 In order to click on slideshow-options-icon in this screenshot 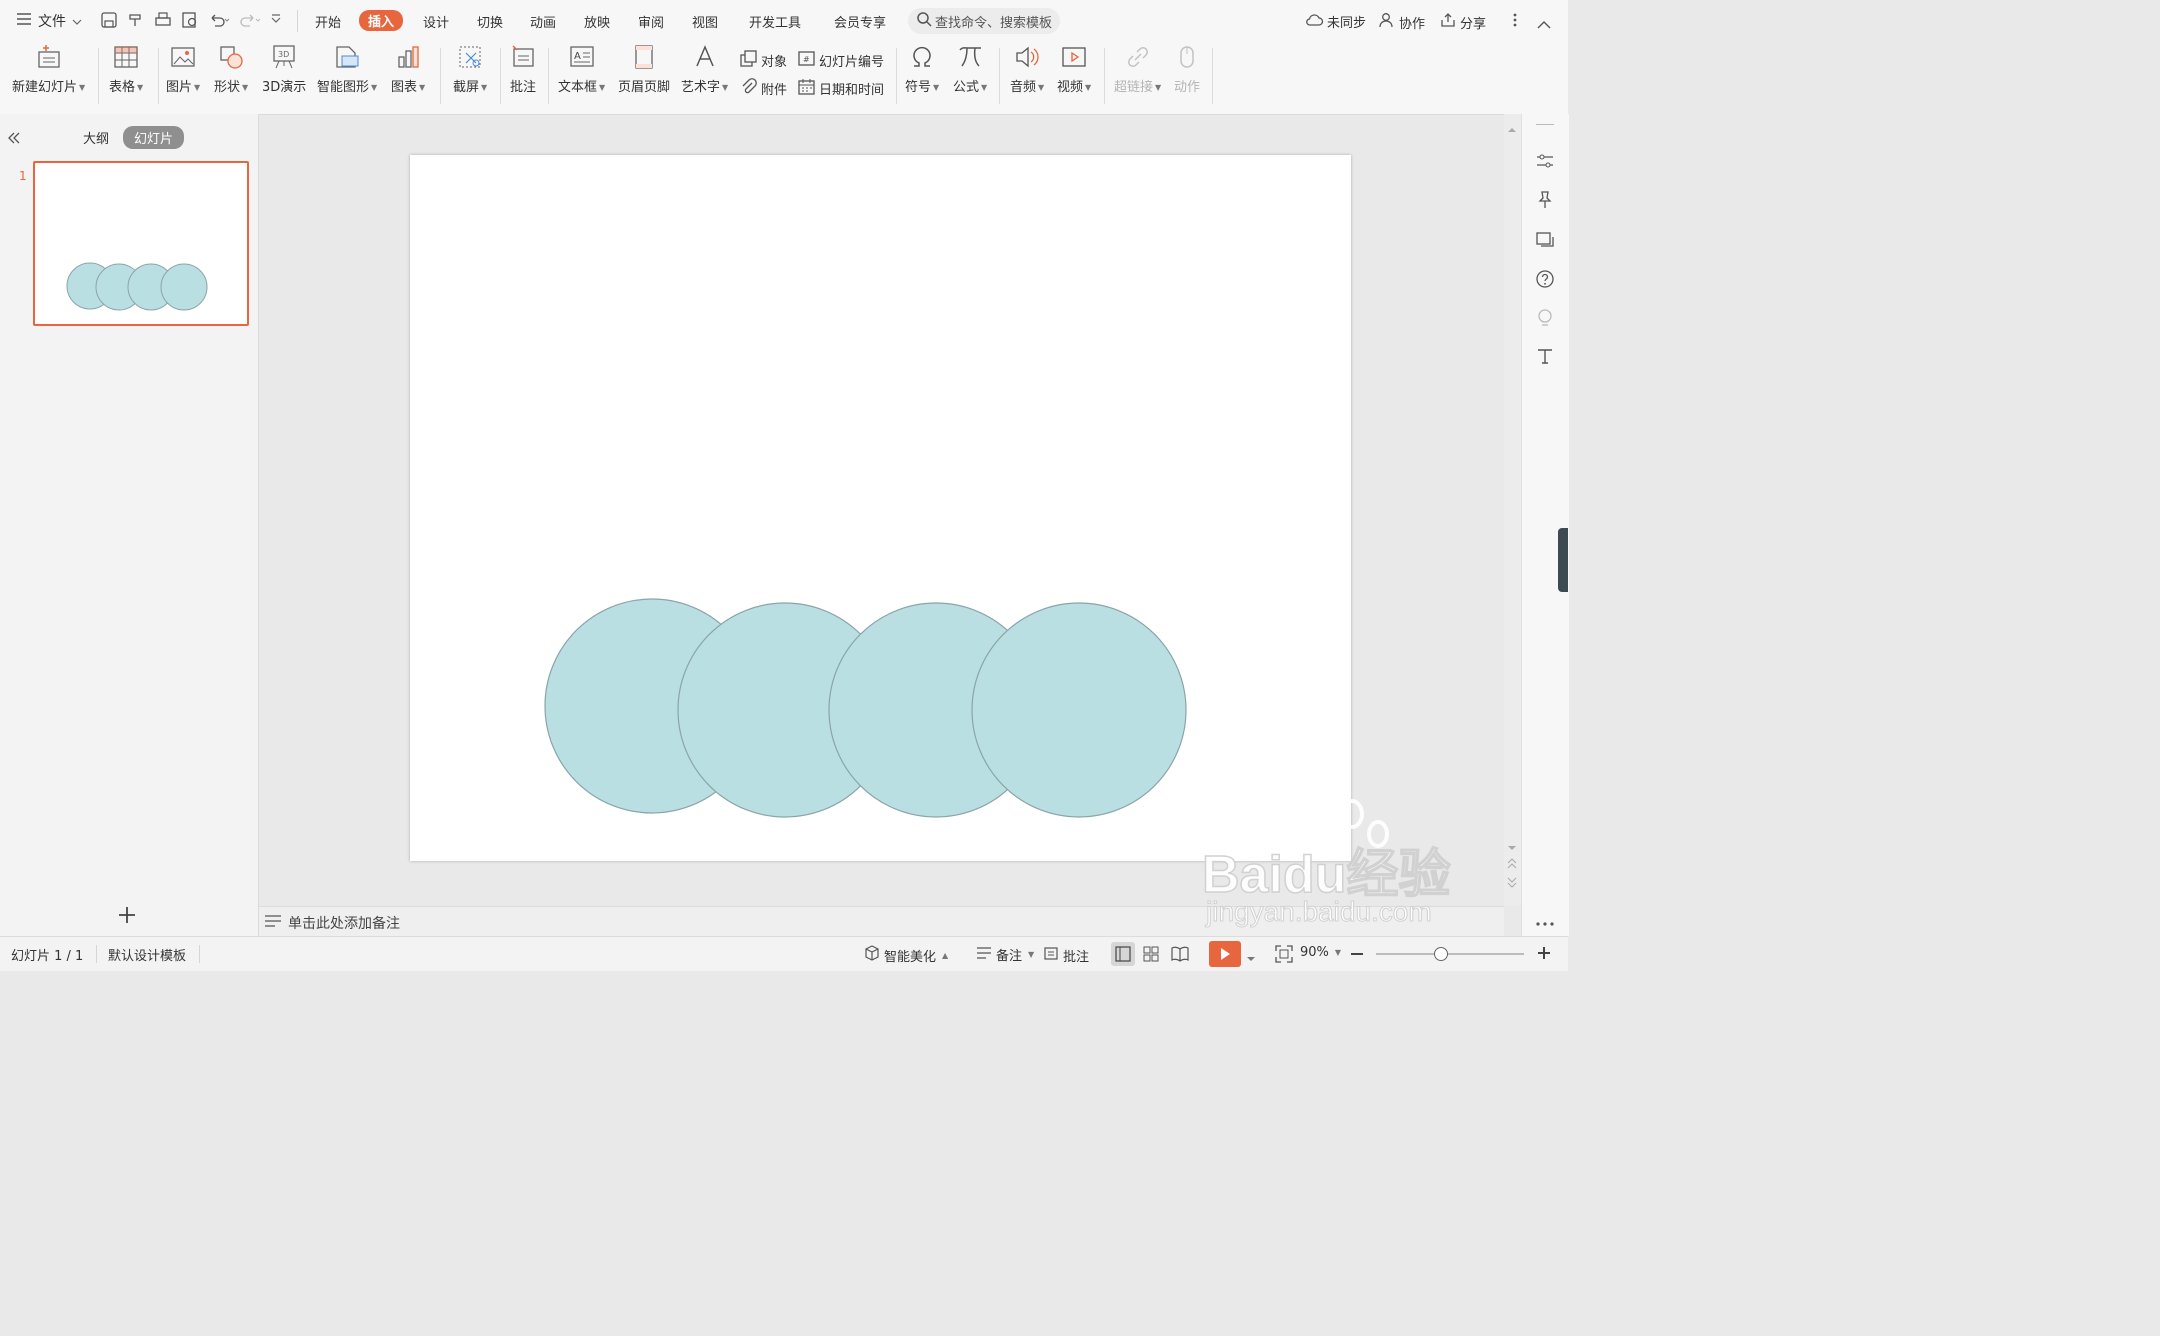, I will do `click(1251, 958)`.